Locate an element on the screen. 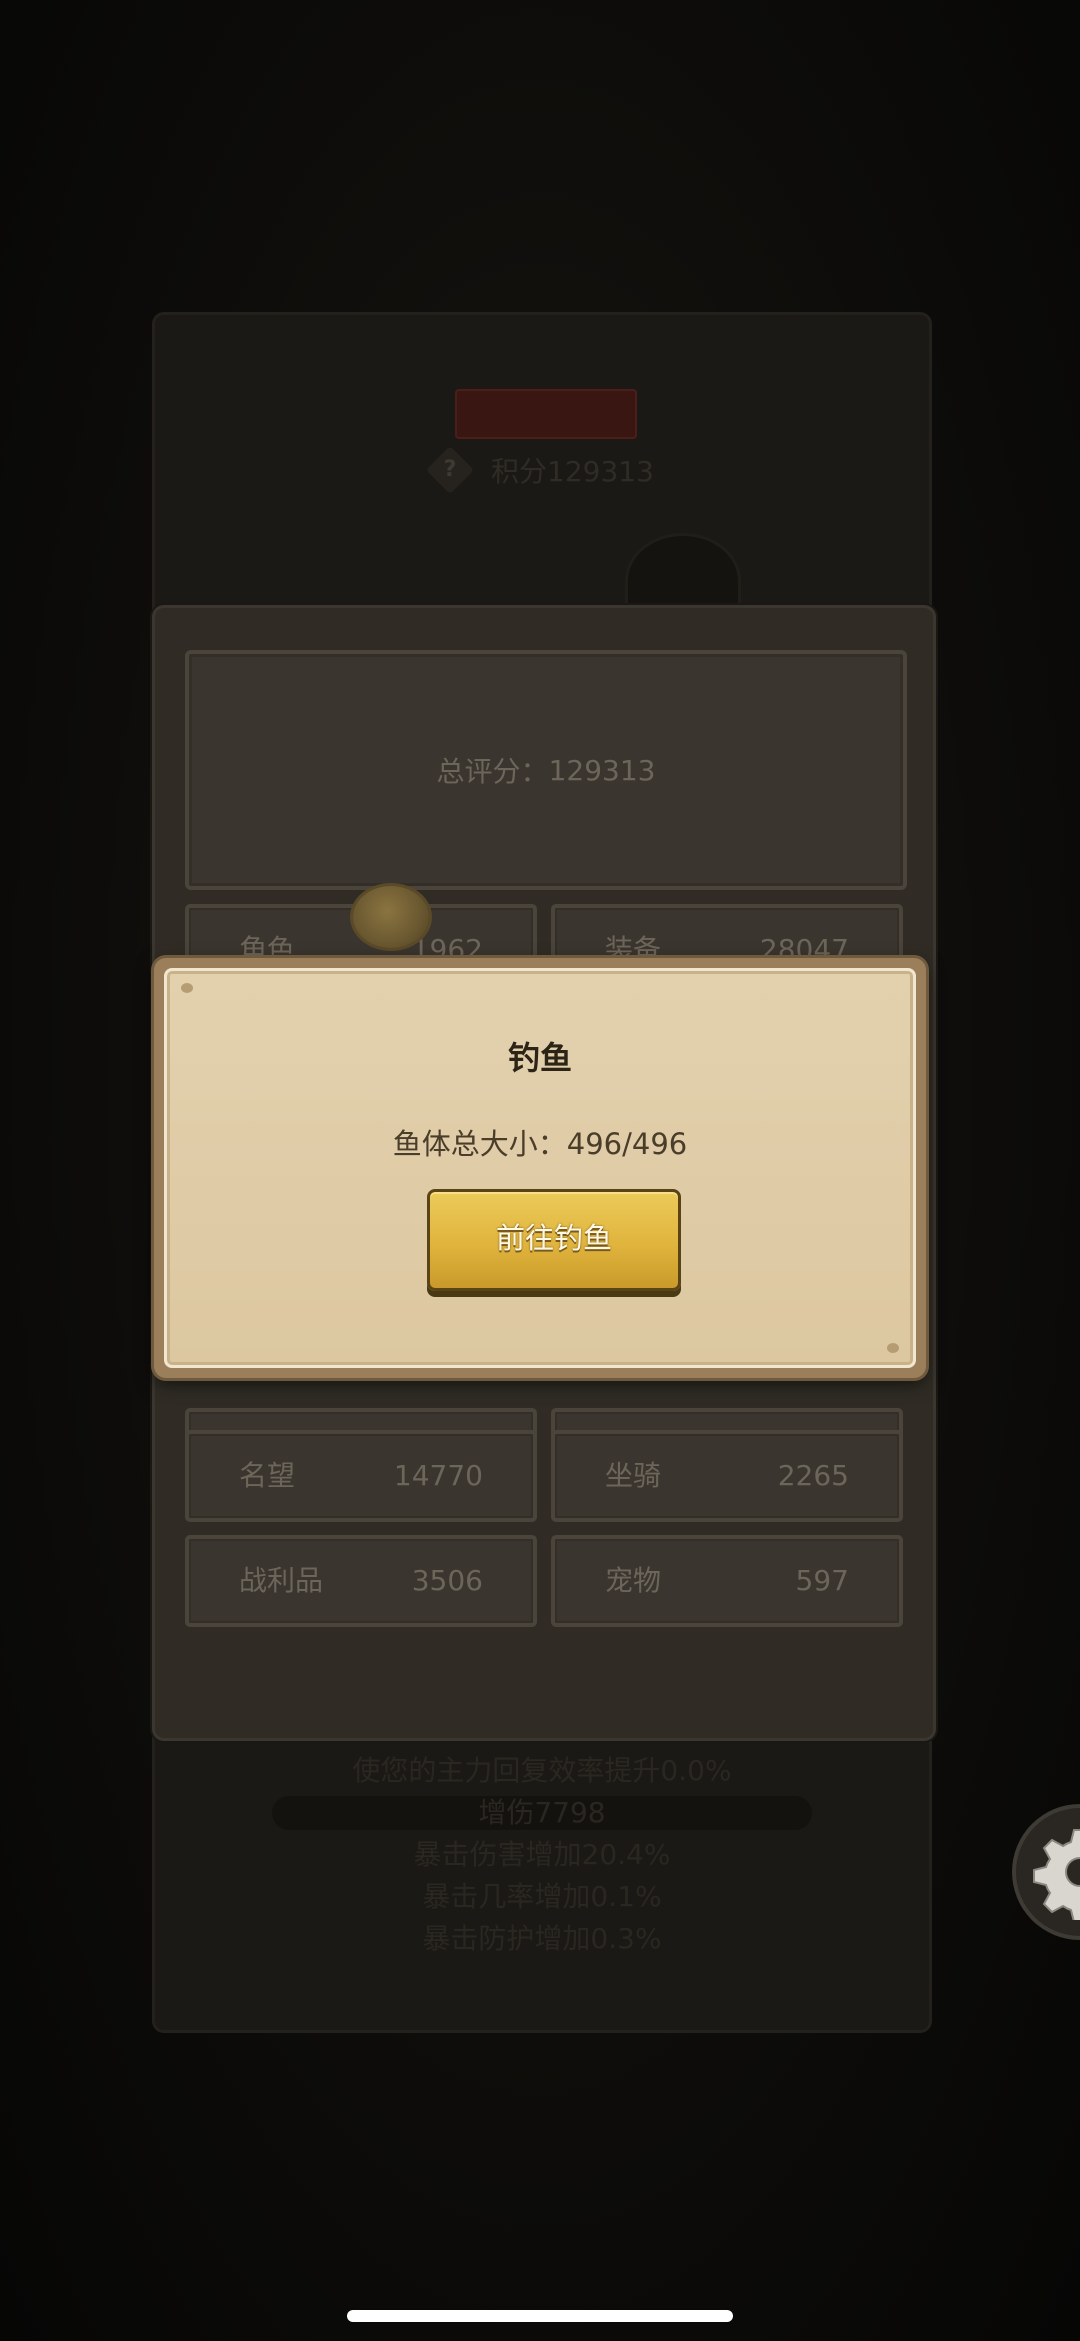  background-line: 暴击防护增加0.3% is located at coordinates (542, 1938).